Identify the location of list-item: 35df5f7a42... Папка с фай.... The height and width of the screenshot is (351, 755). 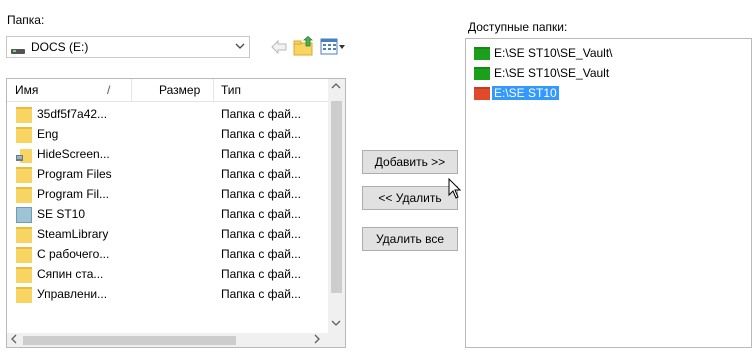
(168, 115).